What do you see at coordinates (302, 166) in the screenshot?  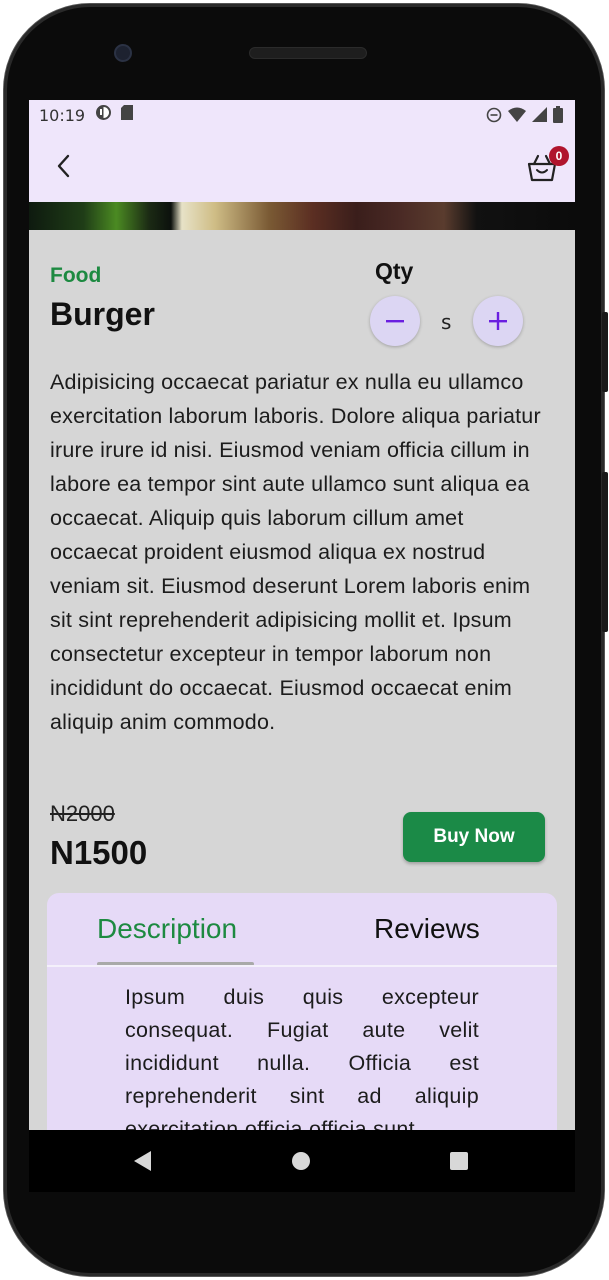 I see `app-bar: 0` at bounding box center [302, 166].